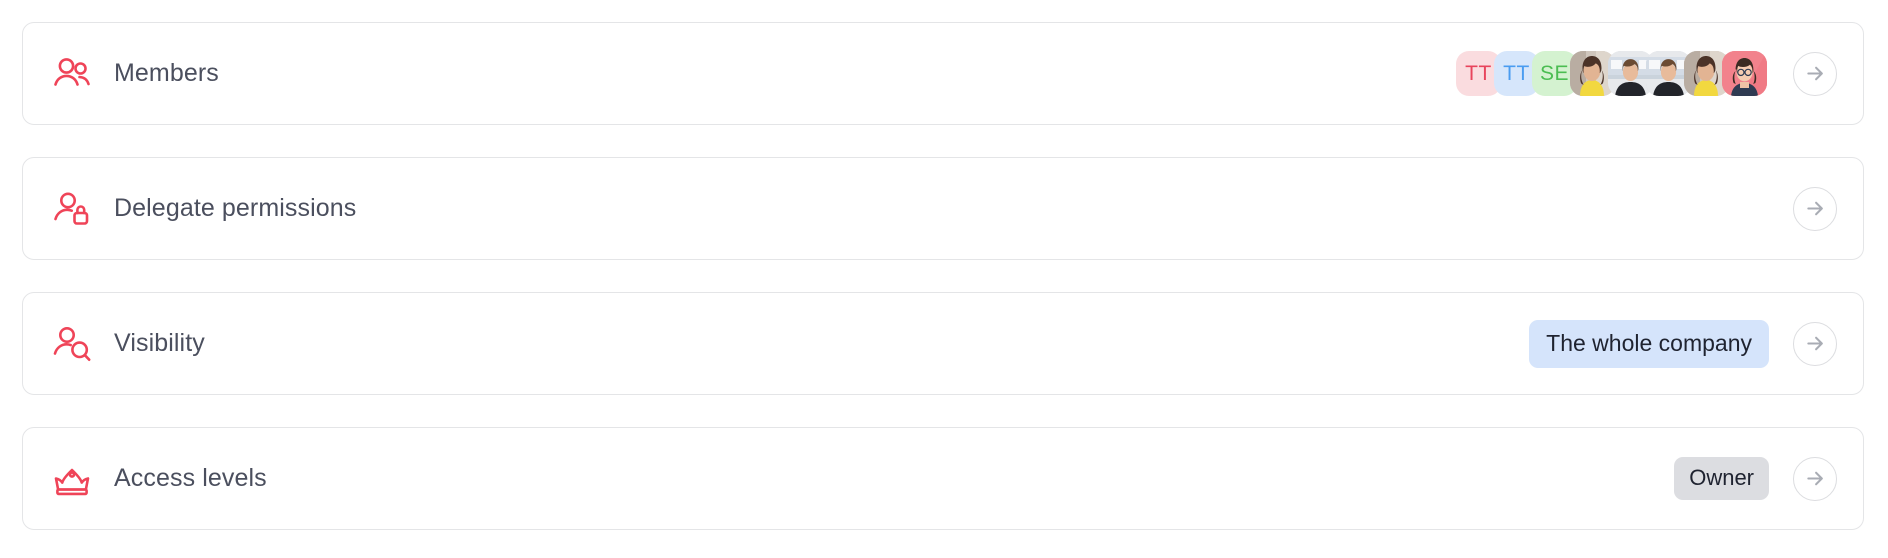 This screenshot has height=558, width=1888. I want to click on access-levels-arrow-button, so click(1815, 478).